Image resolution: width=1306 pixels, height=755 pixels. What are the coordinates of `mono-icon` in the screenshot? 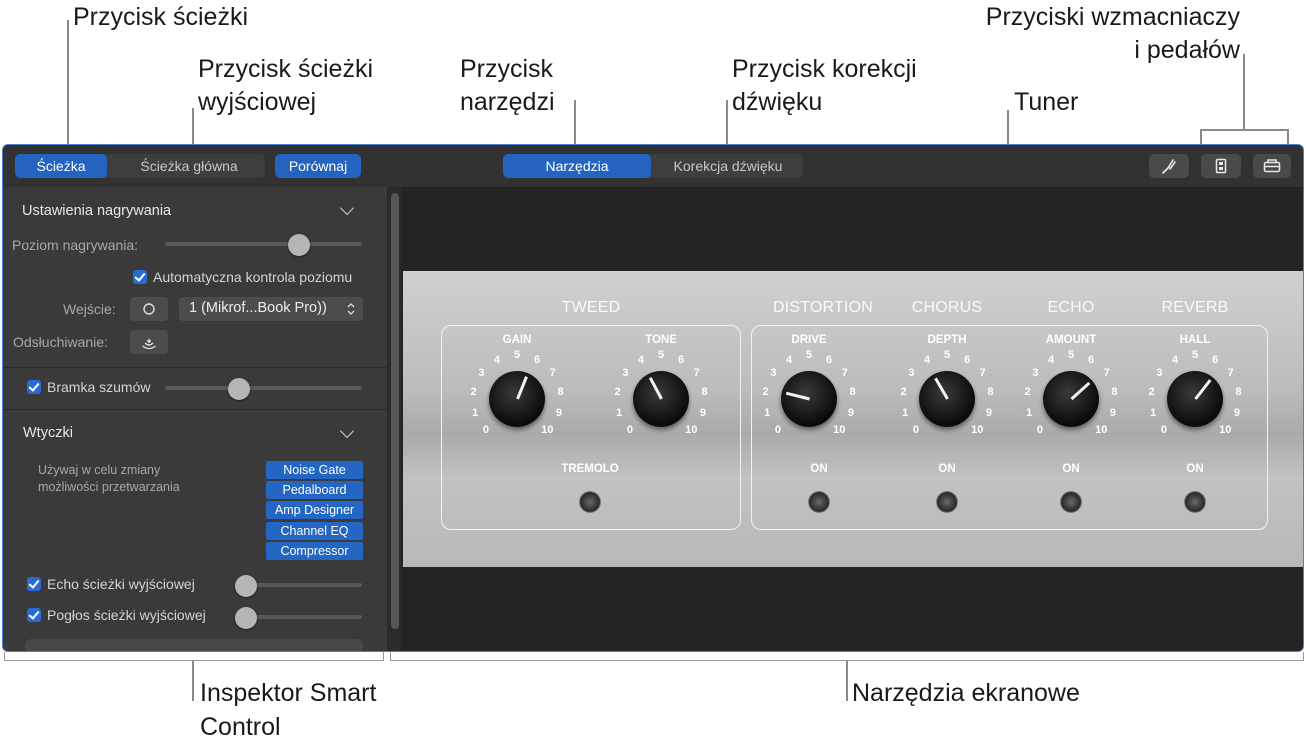 It's located at (149, 309).